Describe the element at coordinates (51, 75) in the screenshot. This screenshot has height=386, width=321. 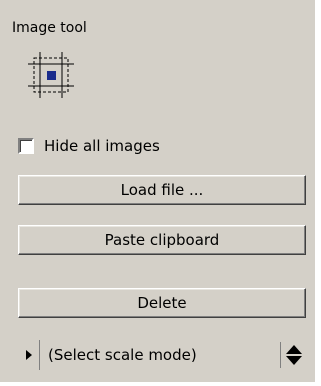
I see `image-frame-icon` at that location.